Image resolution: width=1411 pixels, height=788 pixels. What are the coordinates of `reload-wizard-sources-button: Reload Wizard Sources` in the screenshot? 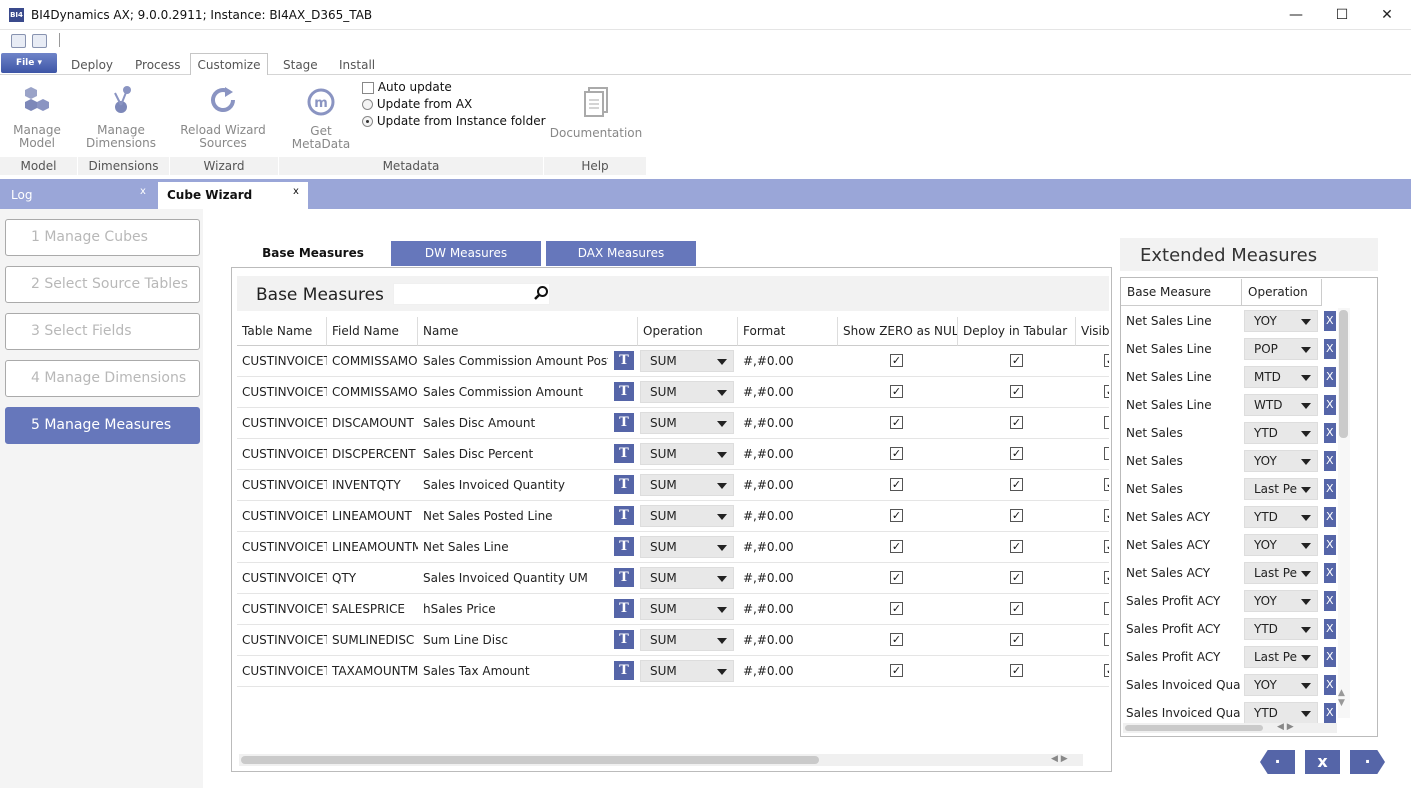 It's located at (223, 117).